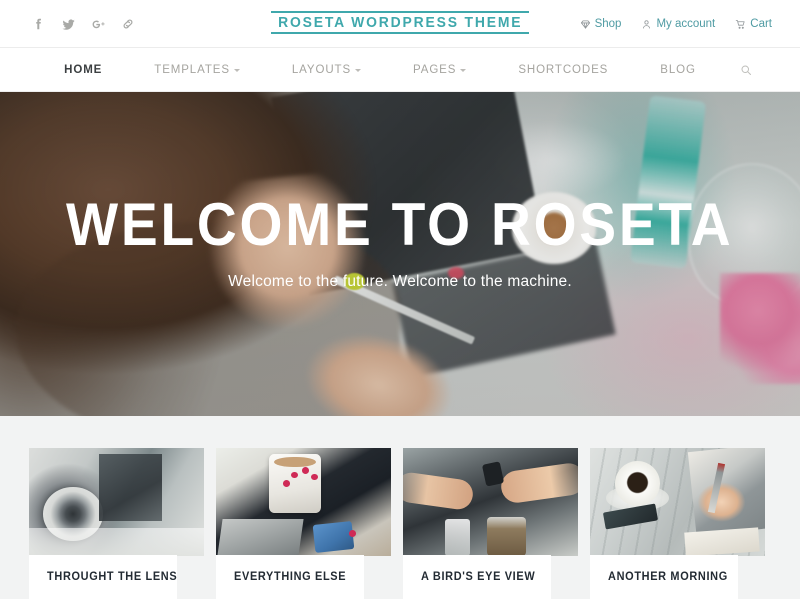 The height and width of the screenshot is (599, 800). I want to click on logo-text: Roseta Wordpress Theme, so click(400, 23).